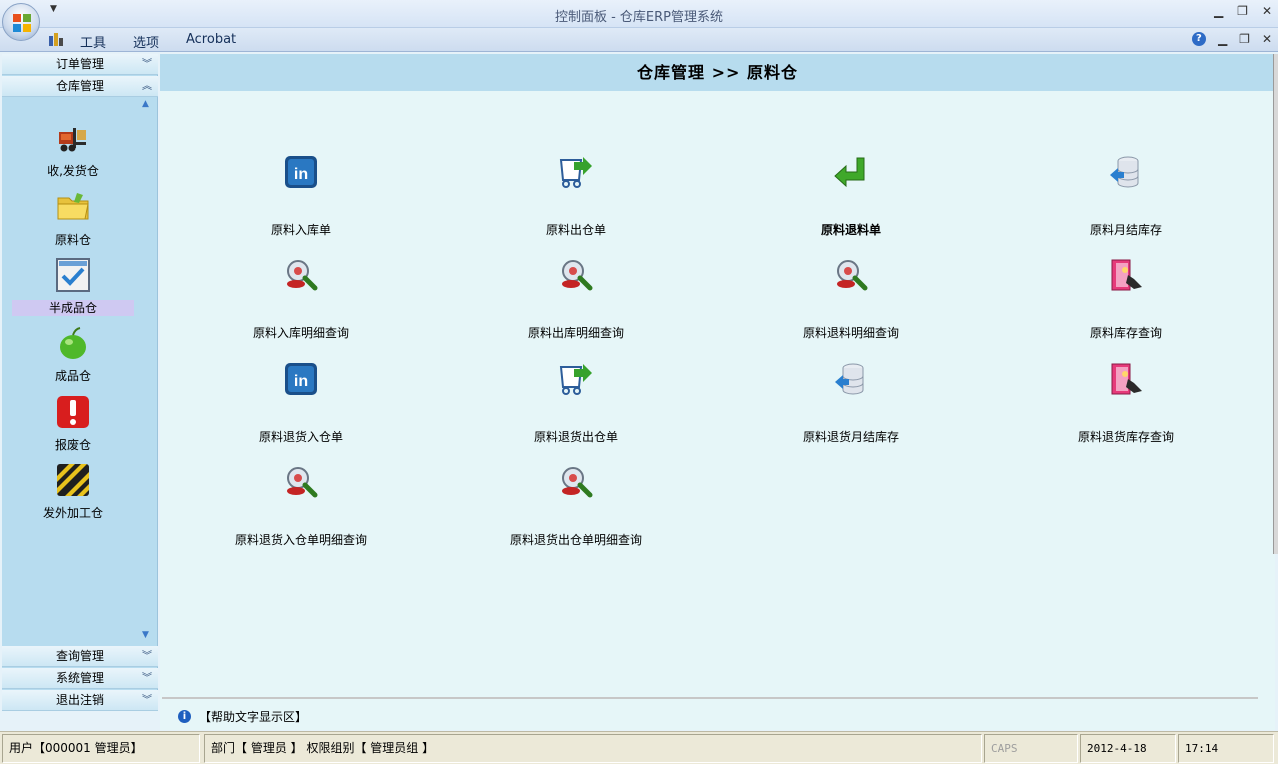  Describe the element at coordinates (576, 196) in the screenshot. I see `tile-raw-outbound: 原料出仓单` at that location.